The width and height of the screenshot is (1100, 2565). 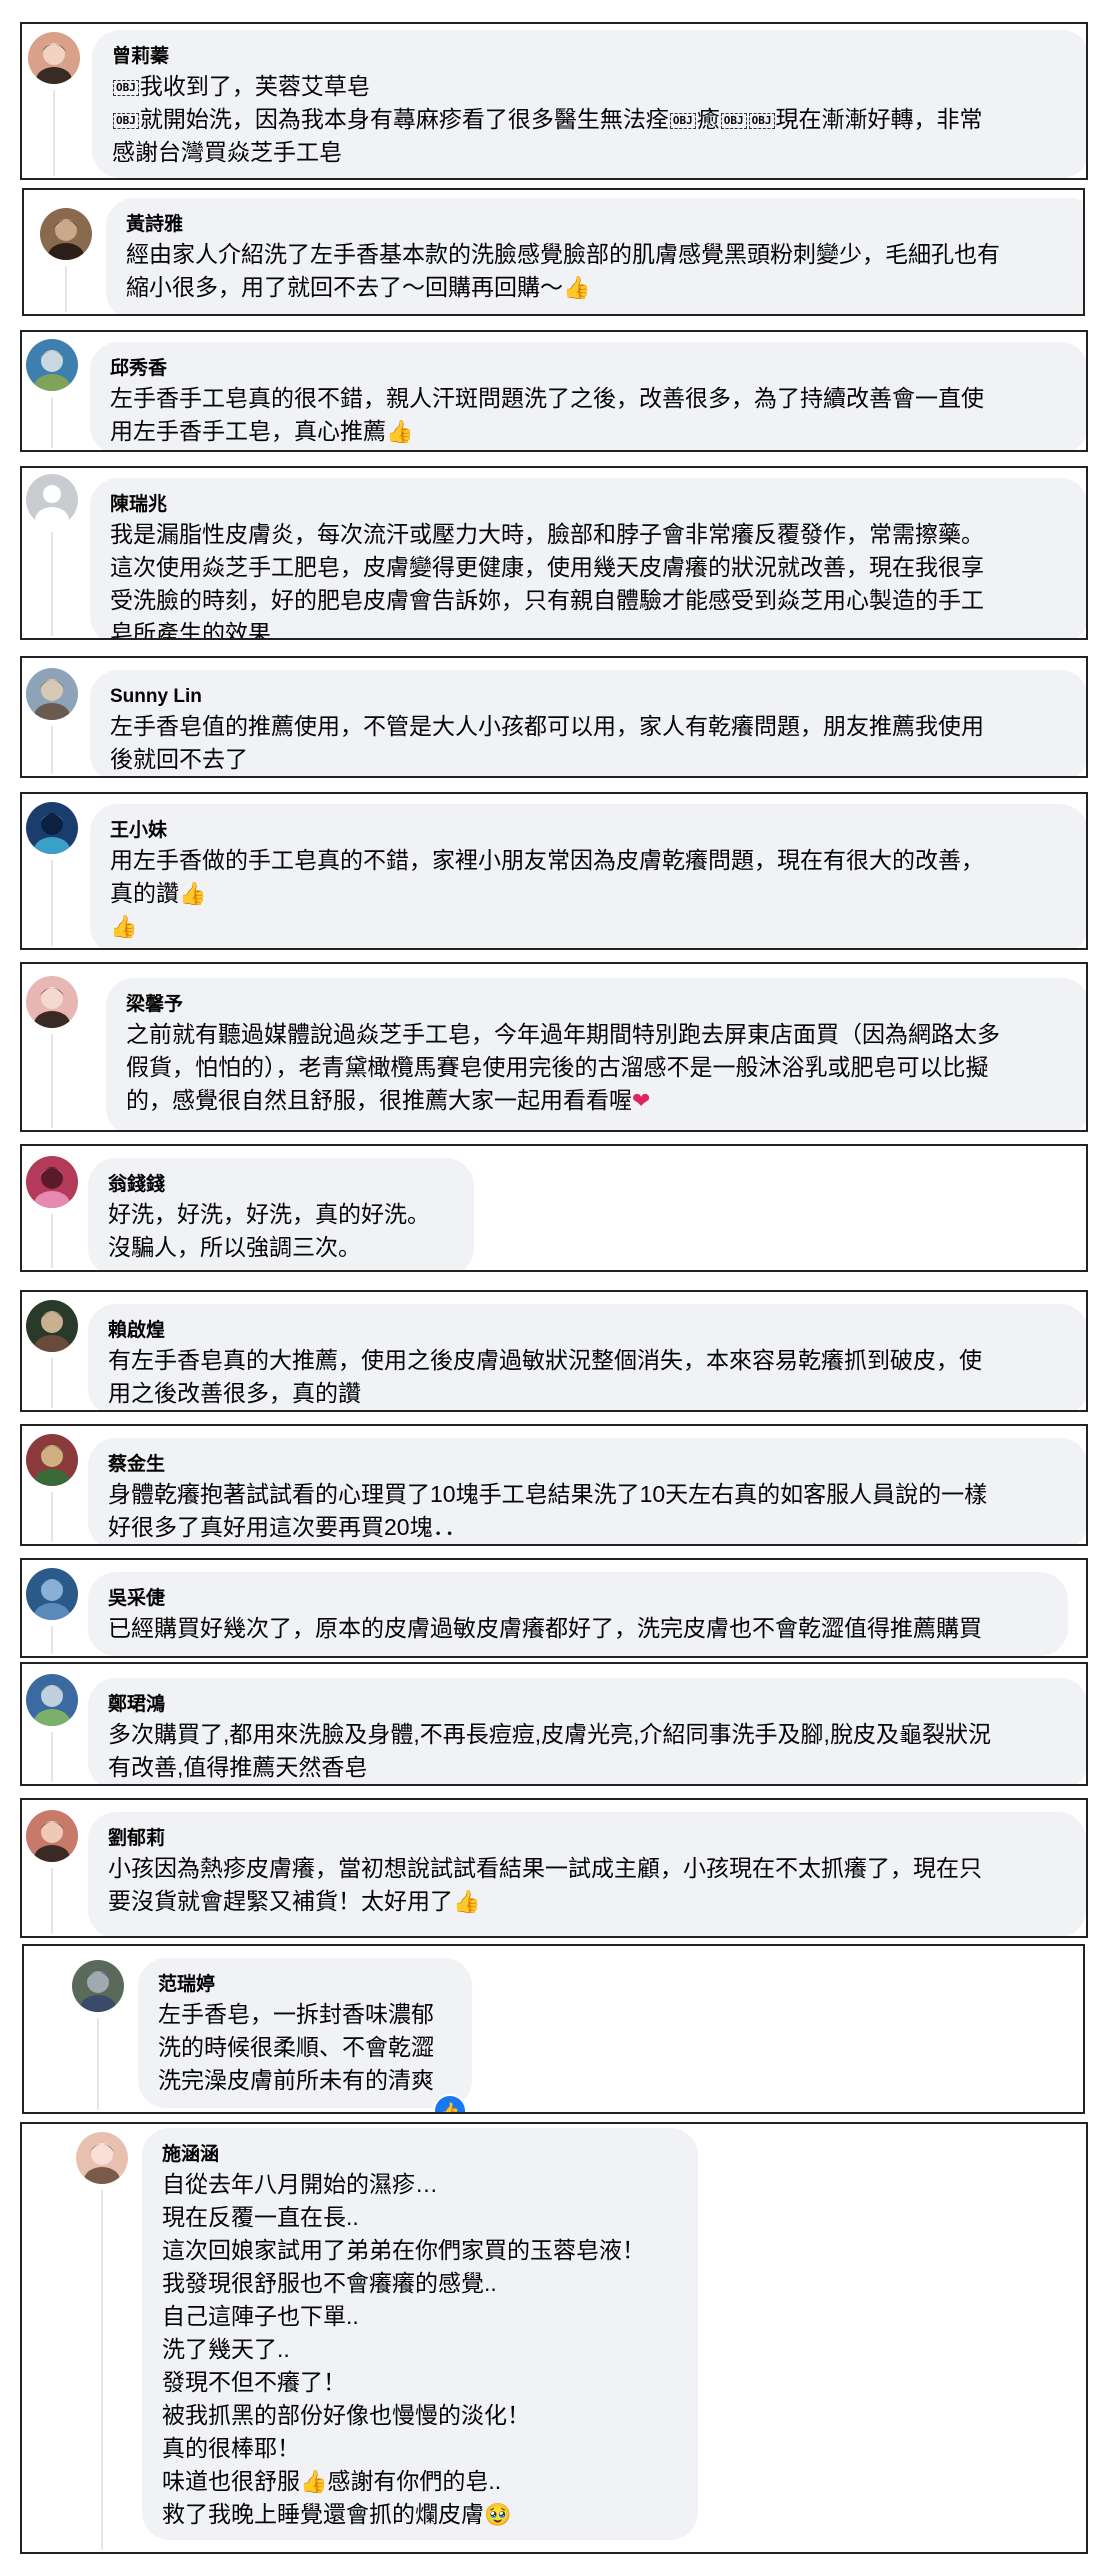 What do you see at coordinates (547, 398) in the screenshot?
I see `comment-line: 左手香手工皂真的很不錯，親人汗斑問題洗了之後，改善很多，為了持續改善會一直使` at bounding box center [547, 398].